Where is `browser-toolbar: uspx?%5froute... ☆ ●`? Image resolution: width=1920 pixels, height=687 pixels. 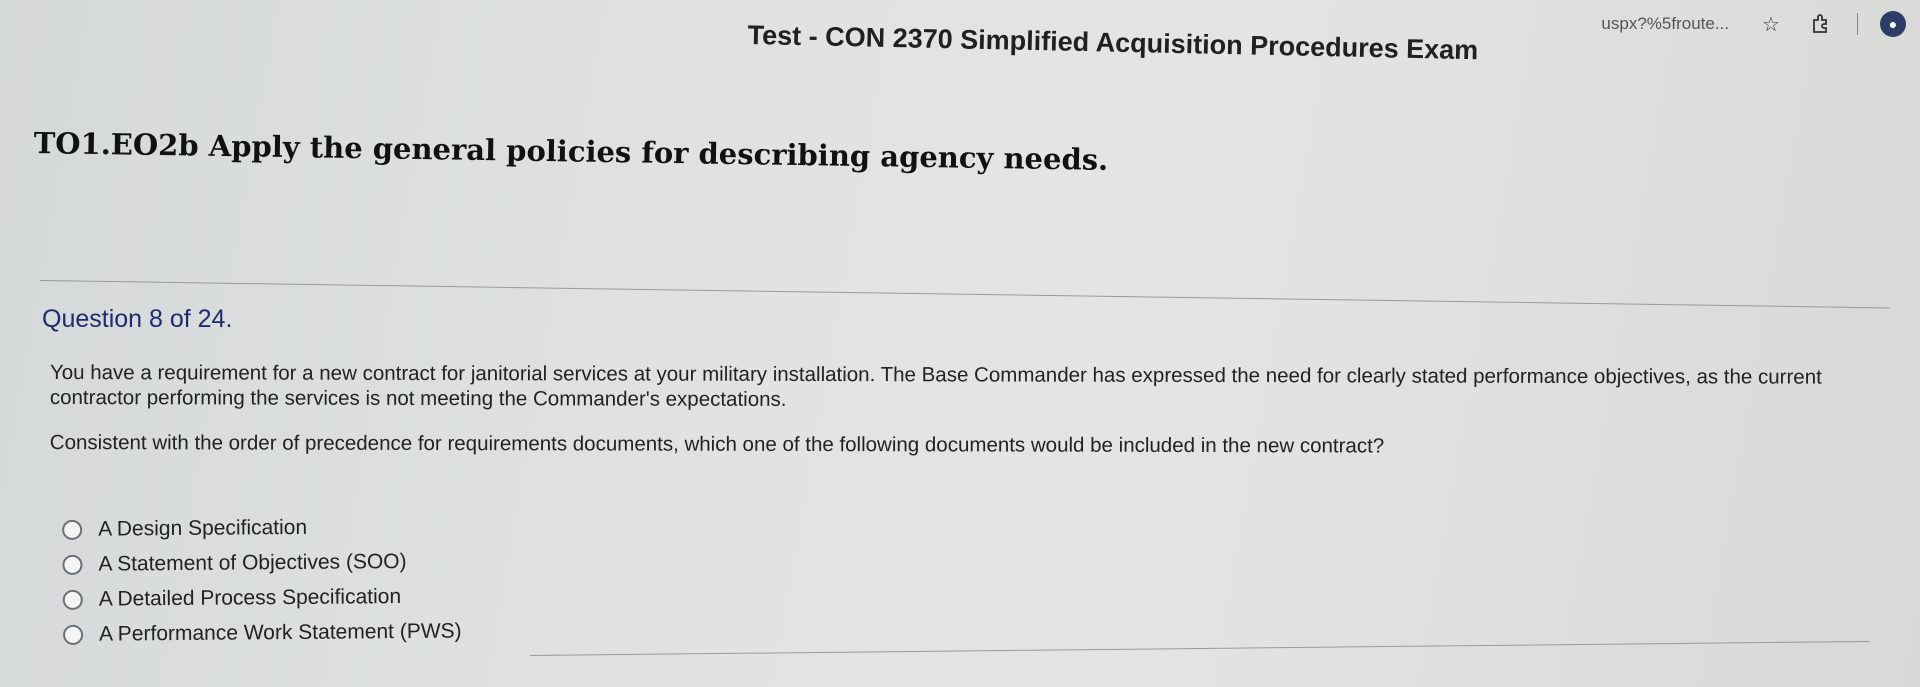
browser-toolbar: uspx?%5froute... ☆ ● is located at coordinates (1755, 24).